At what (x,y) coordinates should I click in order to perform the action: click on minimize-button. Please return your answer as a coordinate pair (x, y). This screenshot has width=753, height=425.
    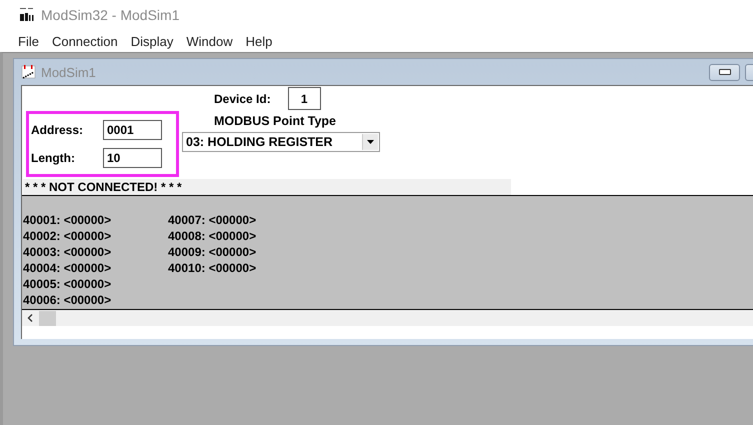
    Looking at the image, I should click on (724, 72).